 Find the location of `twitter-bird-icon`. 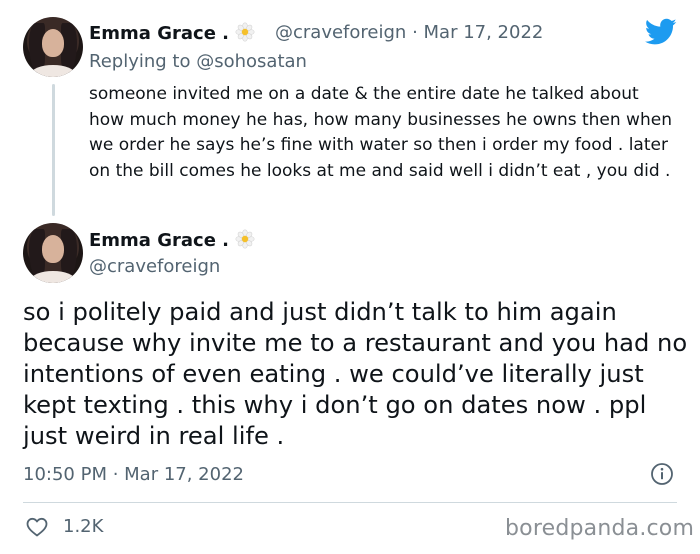

twitter-bird-icon is located at coordinates (661, 32).